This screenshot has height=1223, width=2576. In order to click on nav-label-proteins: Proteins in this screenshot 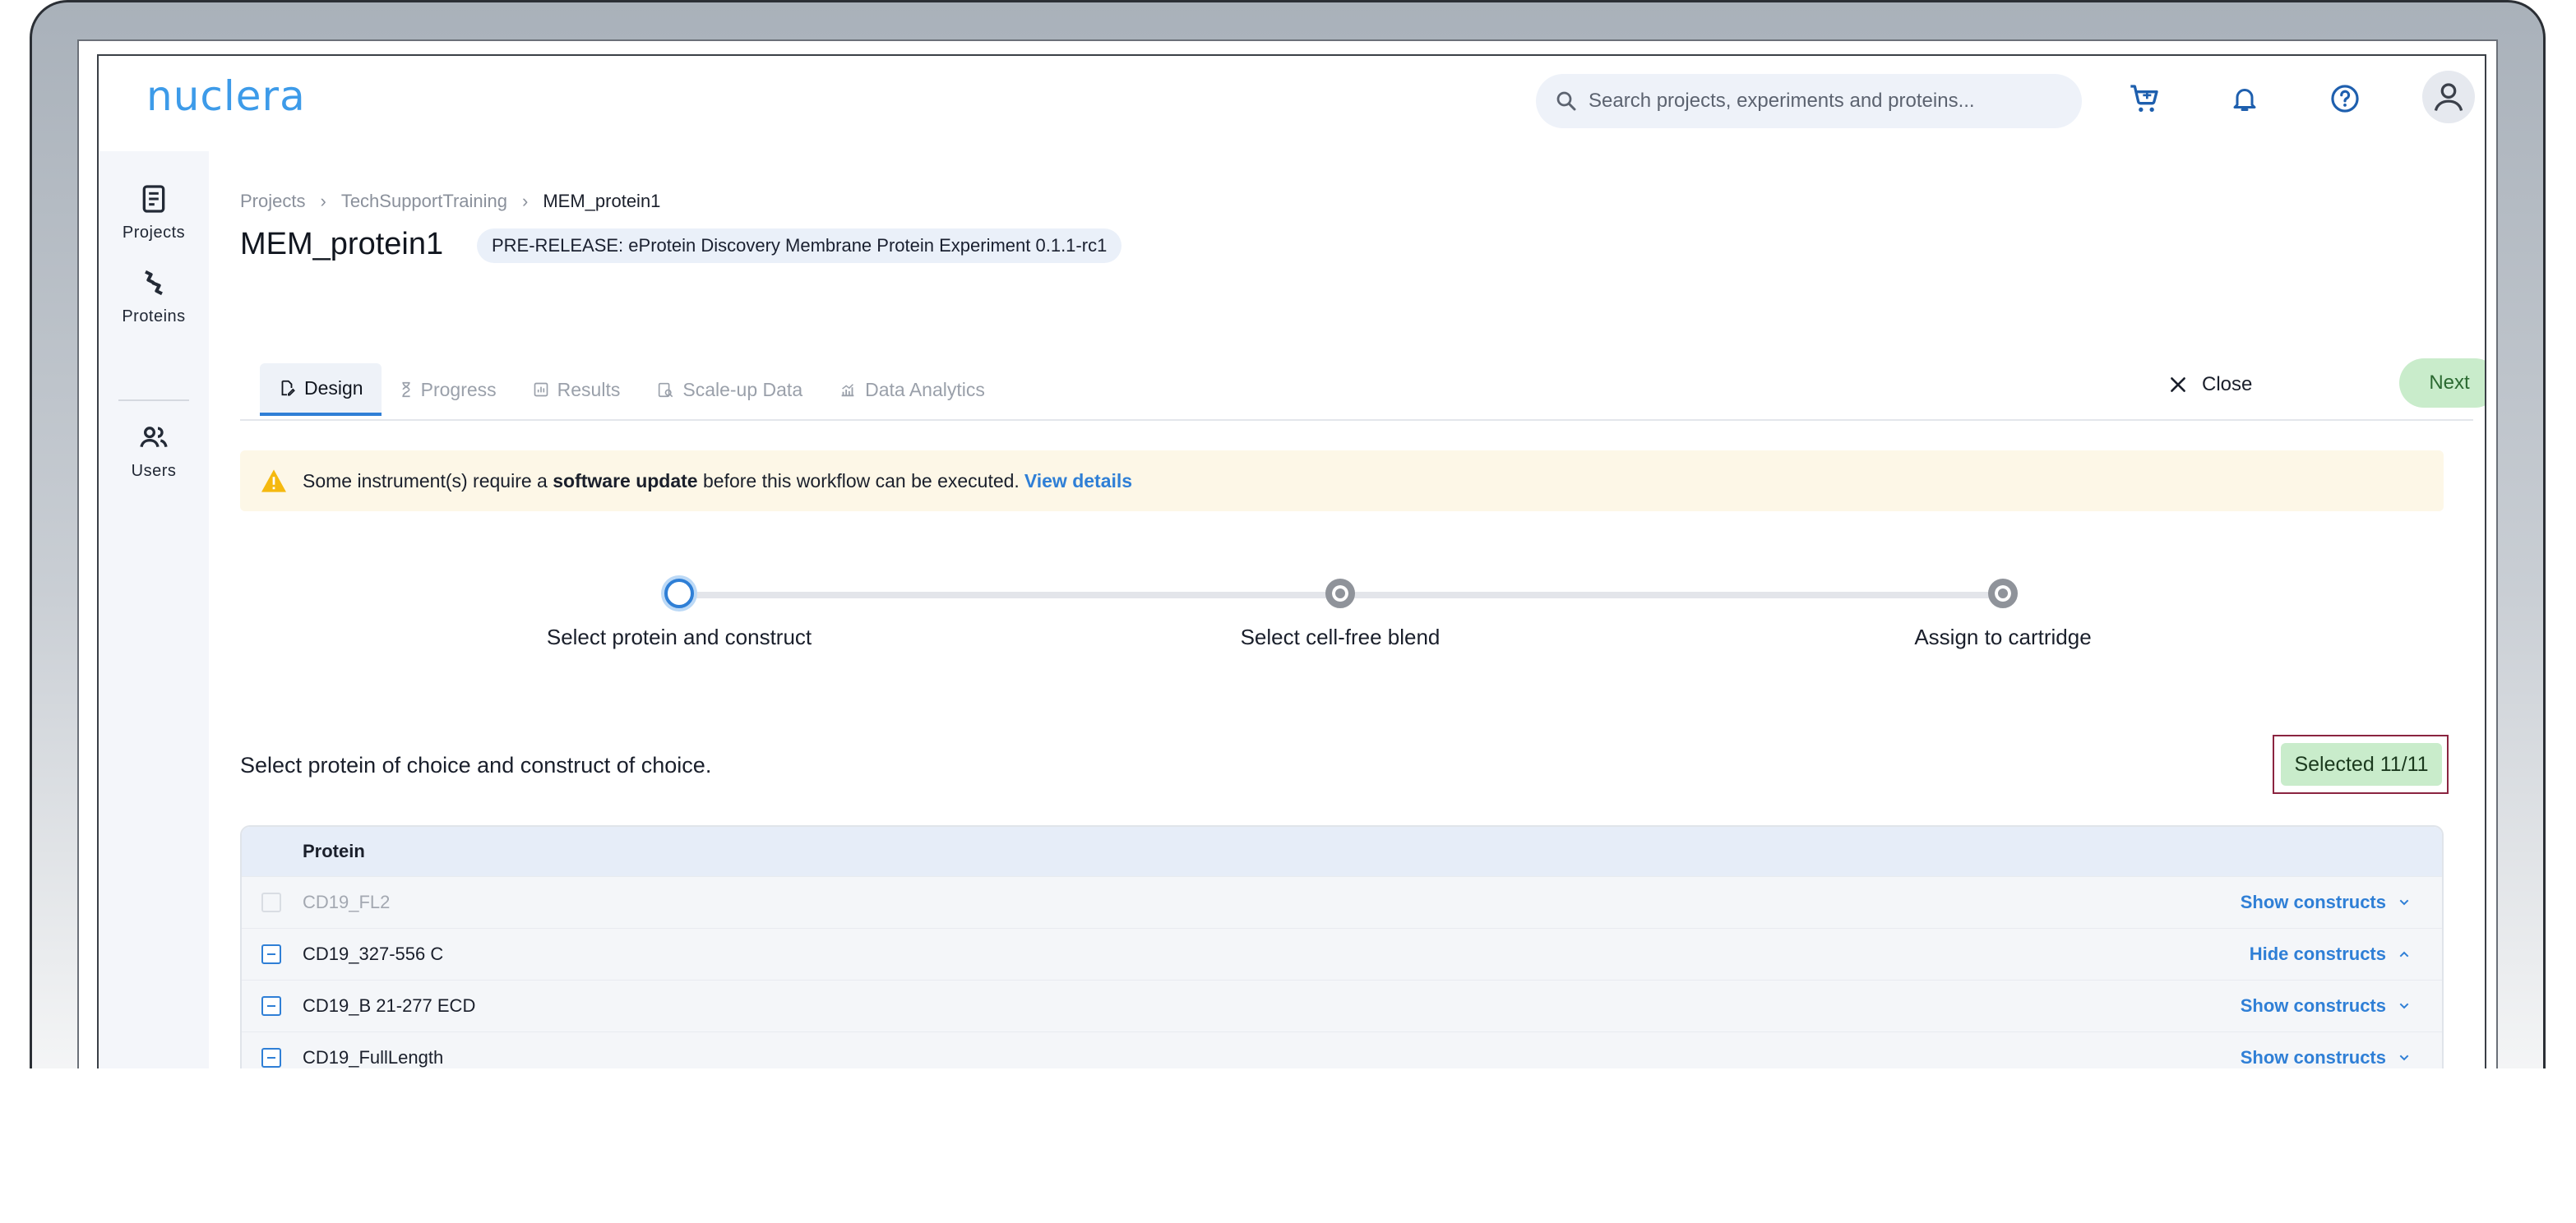, I will do `click(154, 316)`.